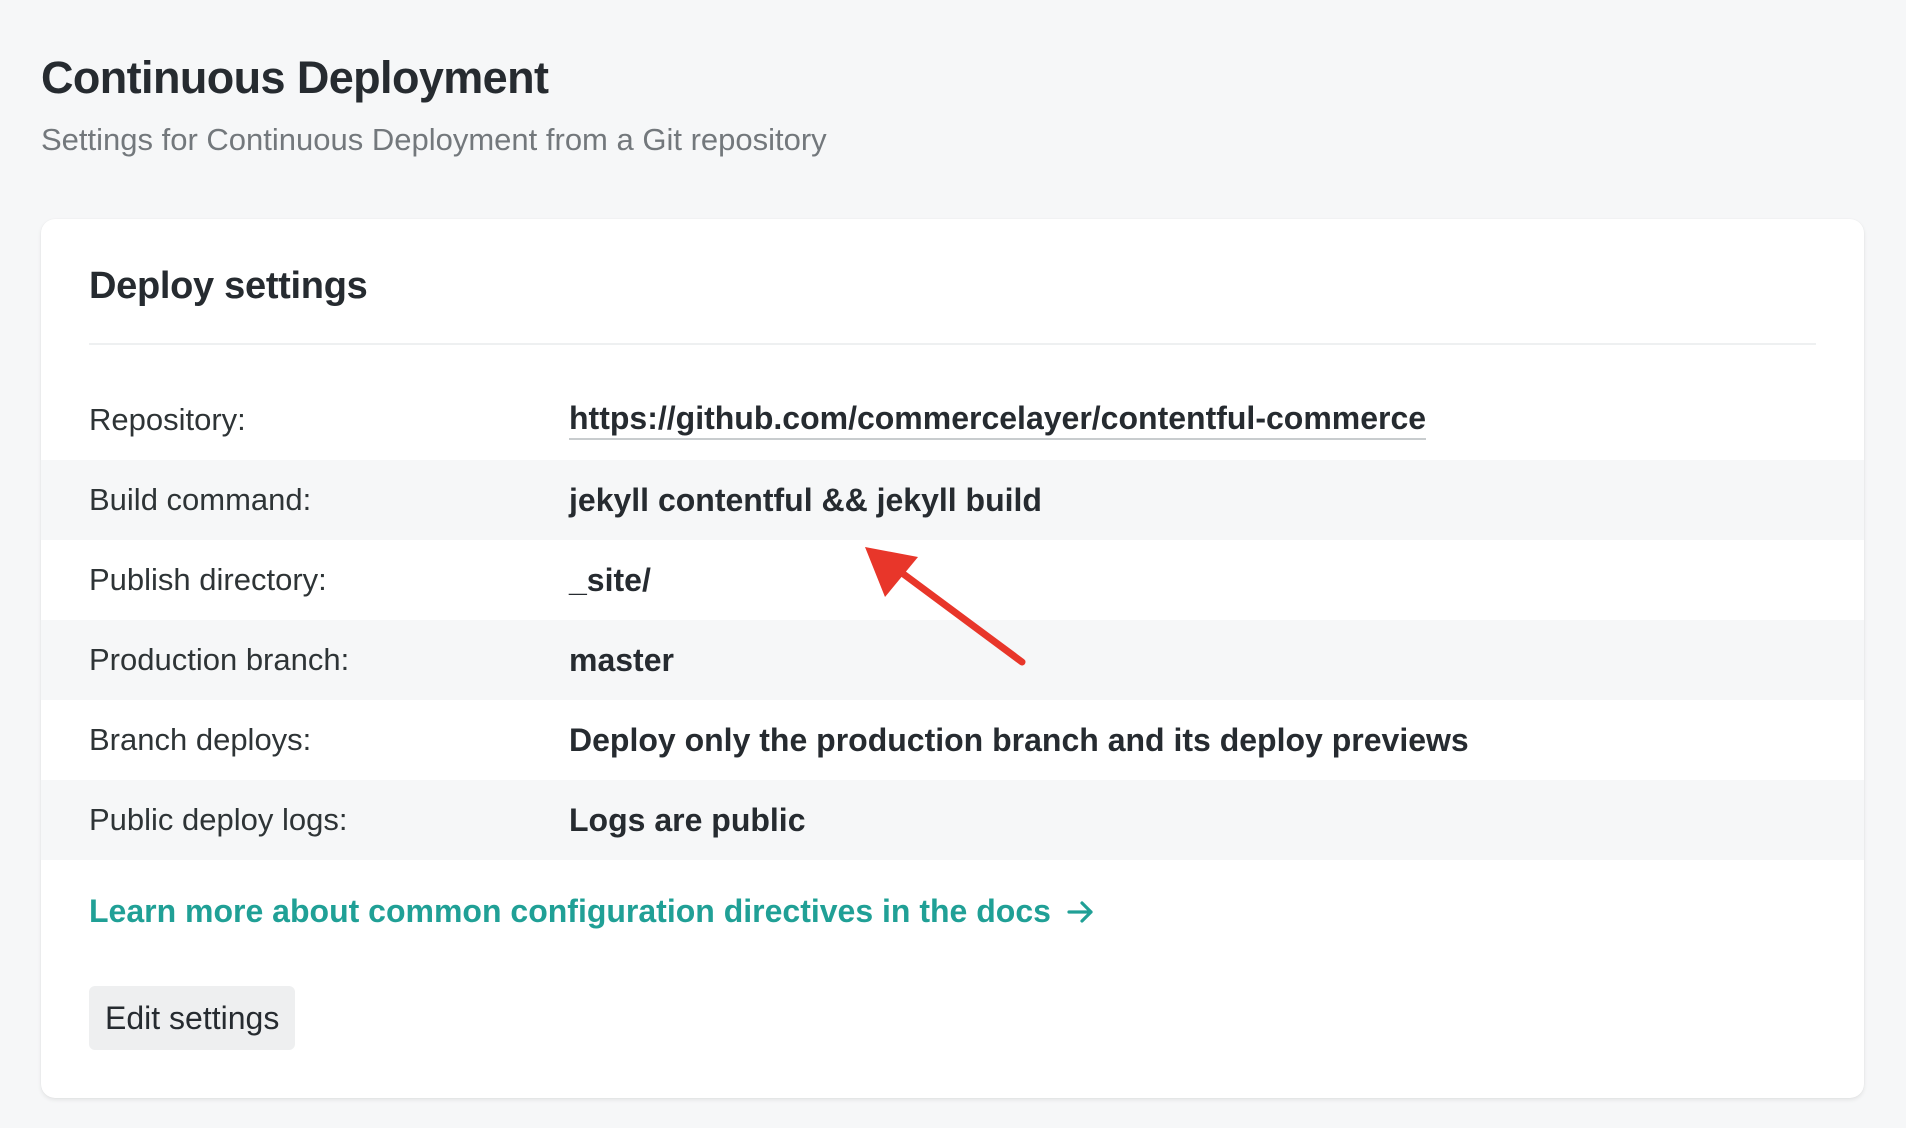 This screenshot has width=1906, height=1128. Describe the element at coordinates (192, 1018) in the screenshot. I see `edit-settings-button: Edit settings` at that location.